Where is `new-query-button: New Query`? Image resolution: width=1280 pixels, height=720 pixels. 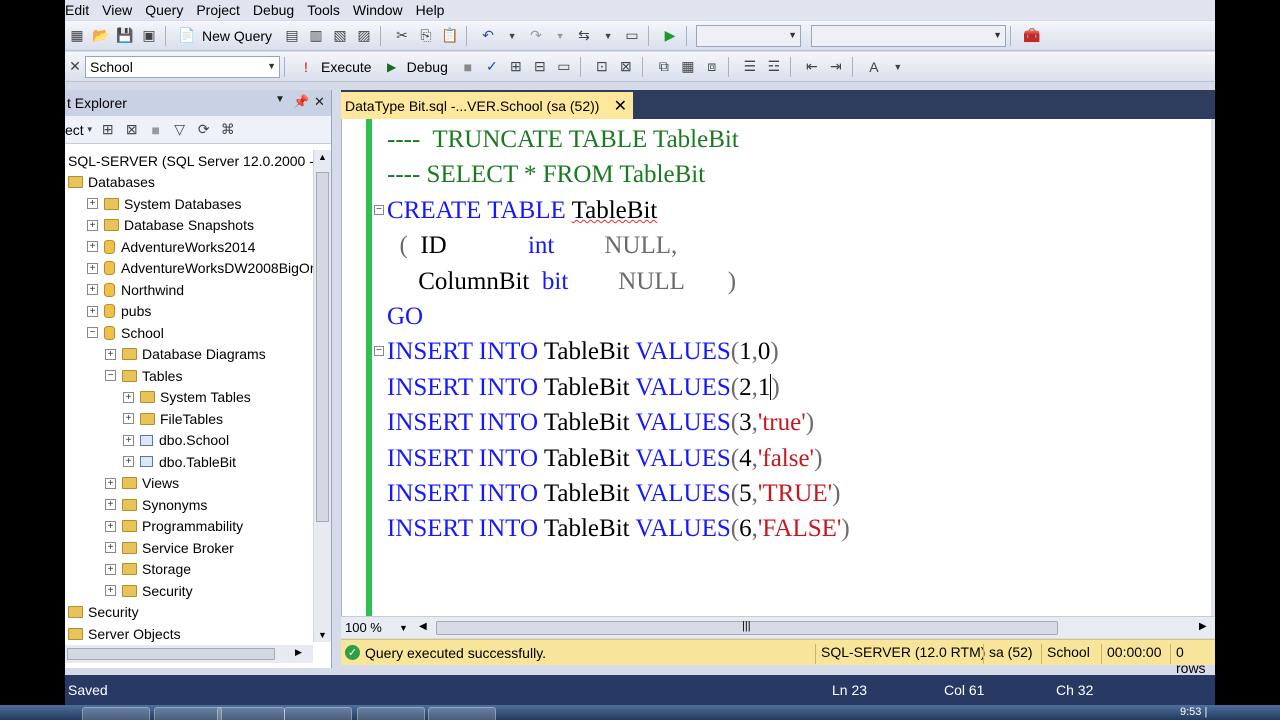 new-query-button: New Query is located at coordinates (237, 36).